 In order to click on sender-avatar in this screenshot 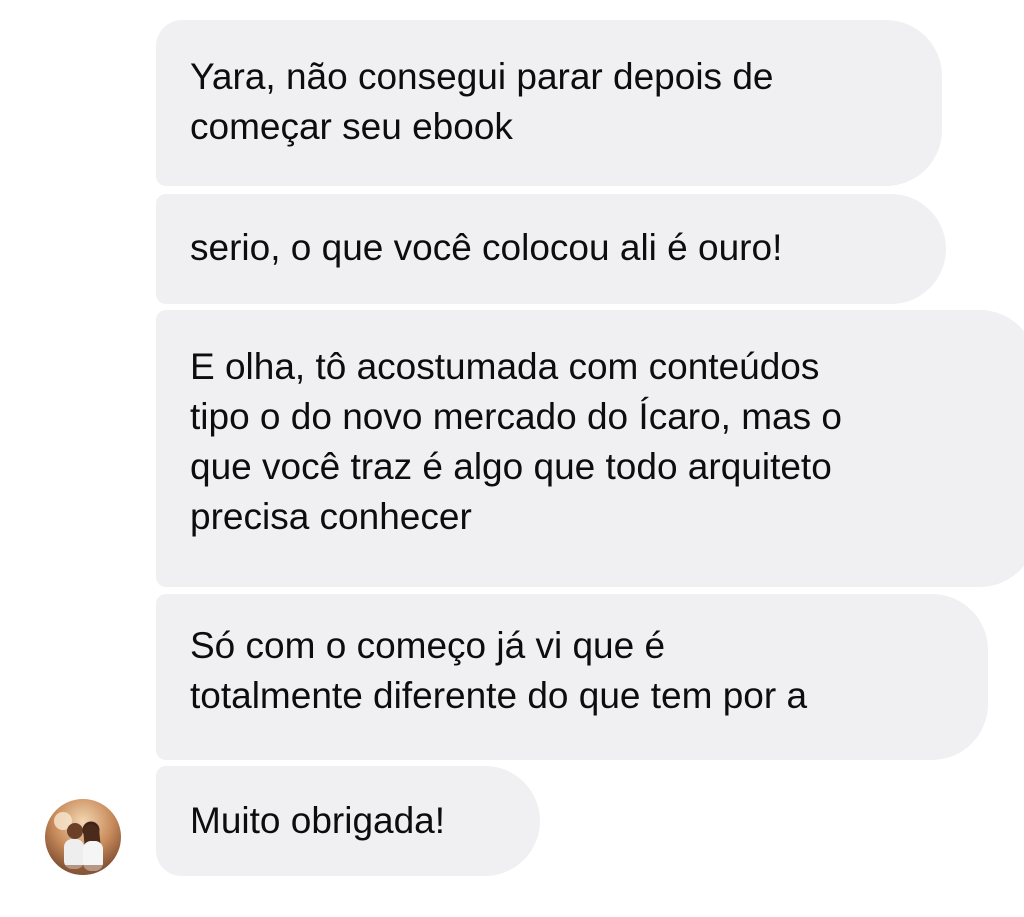, I will do `click(83, 837)`.